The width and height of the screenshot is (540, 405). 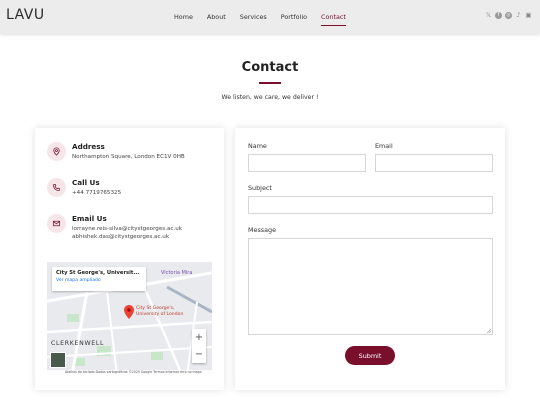 What do you see at coordinates (56, 187) in the screenshot?
I see `phone-icon` at bounding box center [56, 187].